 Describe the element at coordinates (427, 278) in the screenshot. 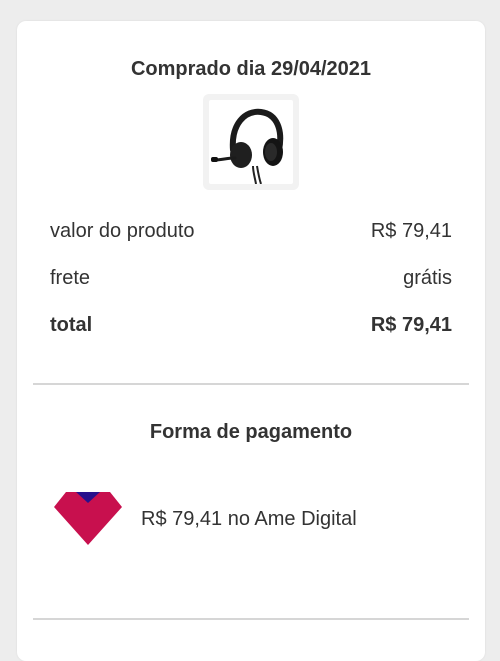

I see `shipping-value: grátis` at that location.